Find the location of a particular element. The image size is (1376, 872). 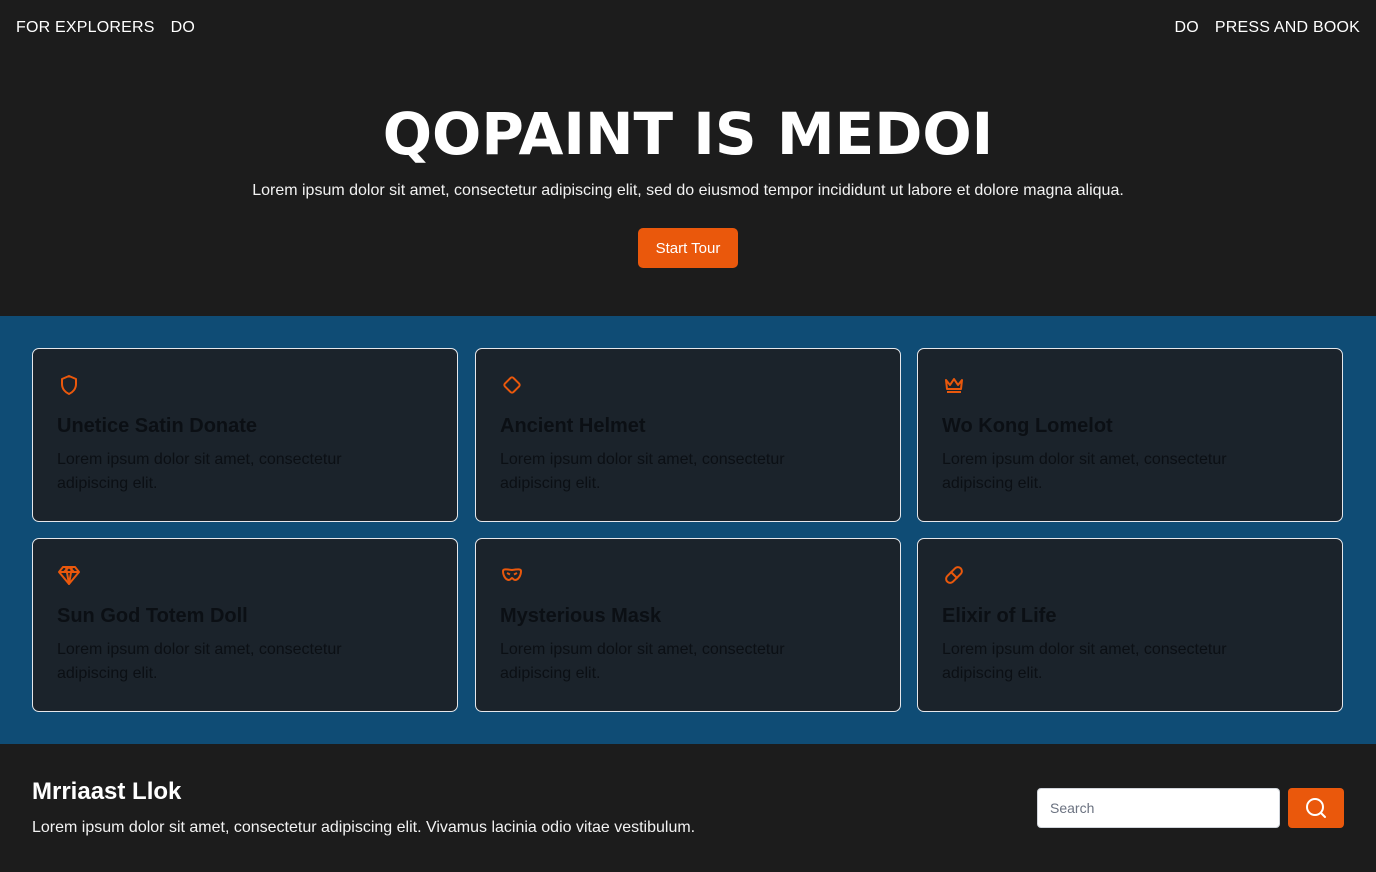

start-tour-button: Start Tour is located at coordinates (688, 248).